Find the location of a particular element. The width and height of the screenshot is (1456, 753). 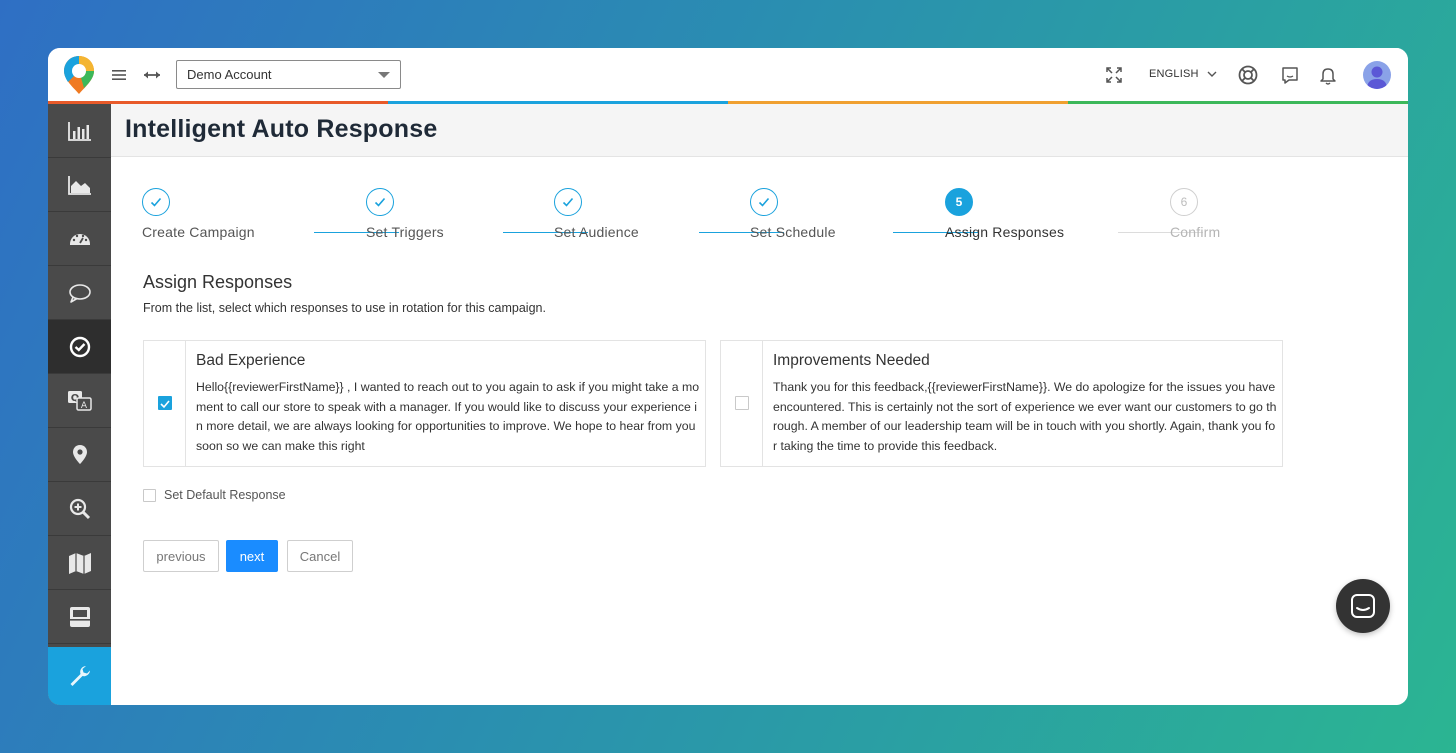

account-select-value: Demo Account is located at coordinates (229, 74).